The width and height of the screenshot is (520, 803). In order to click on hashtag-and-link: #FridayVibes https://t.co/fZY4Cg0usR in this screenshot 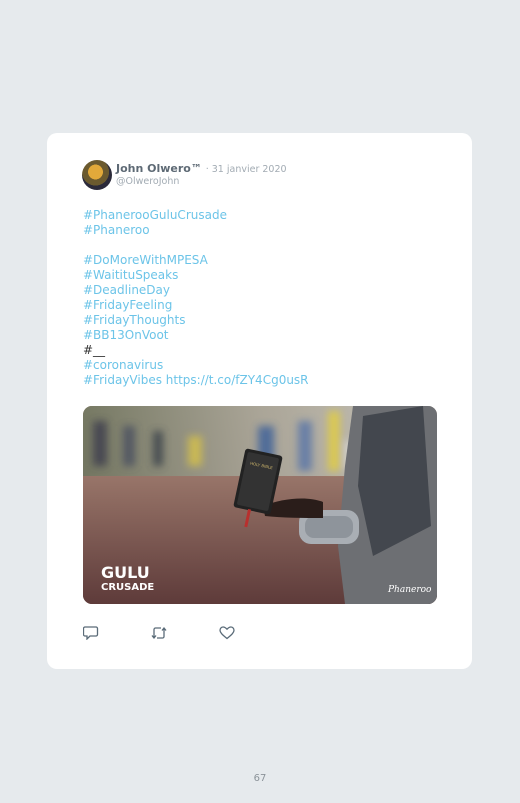, I will do `click(263, 380)`.